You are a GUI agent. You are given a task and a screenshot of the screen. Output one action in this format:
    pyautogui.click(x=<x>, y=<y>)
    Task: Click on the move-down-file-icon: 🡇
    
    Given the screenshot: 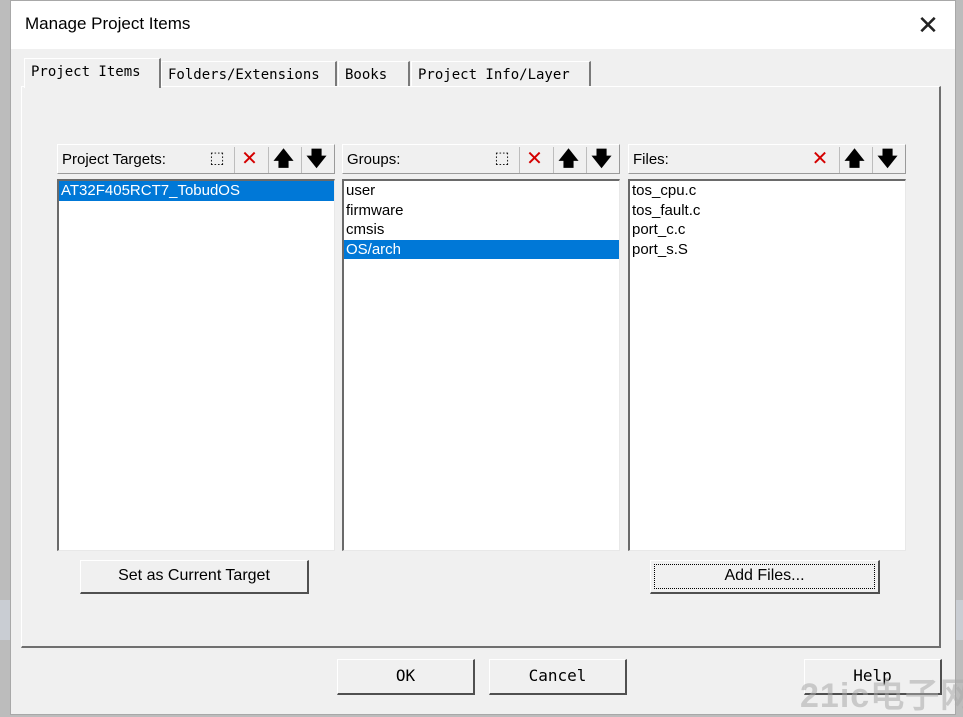 What is the action you would take?
    pyautogui.click(x=887, y=160)
    